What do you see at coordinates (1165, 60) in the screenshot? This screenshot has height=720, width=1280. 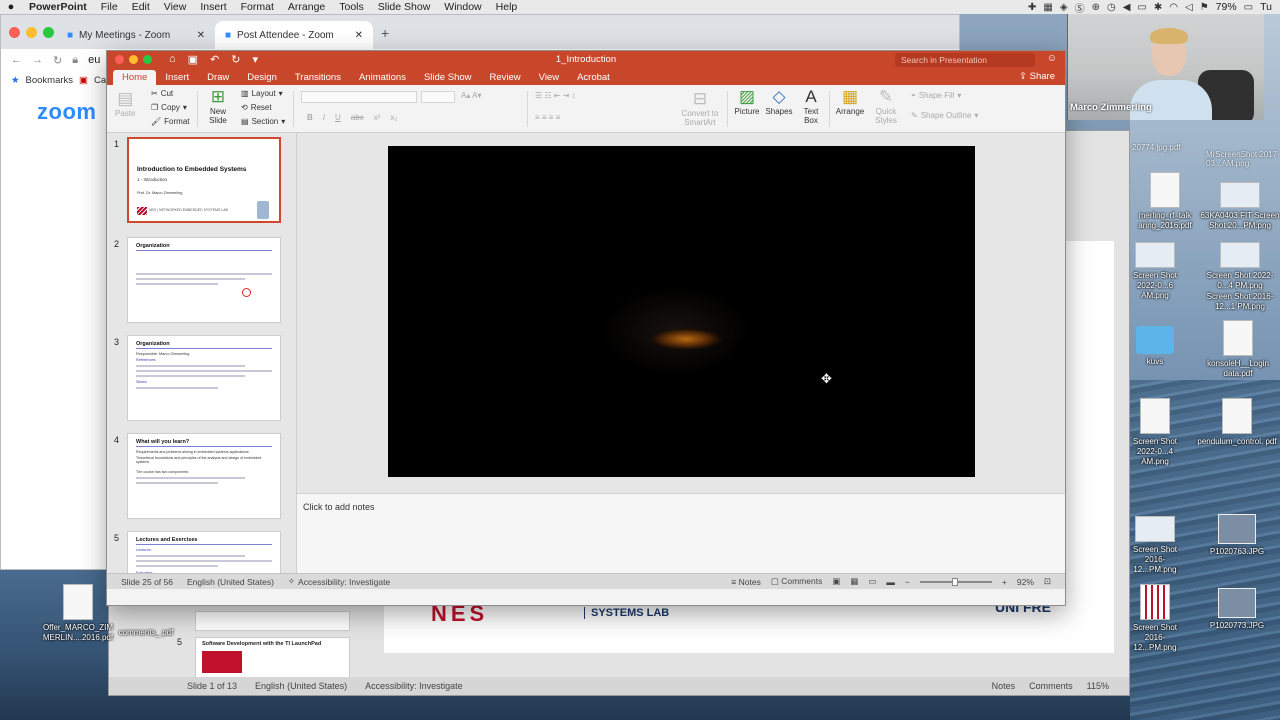 I see `zoom-video-tile: Marco Zimmerling` at bounding box center [1165, 60].